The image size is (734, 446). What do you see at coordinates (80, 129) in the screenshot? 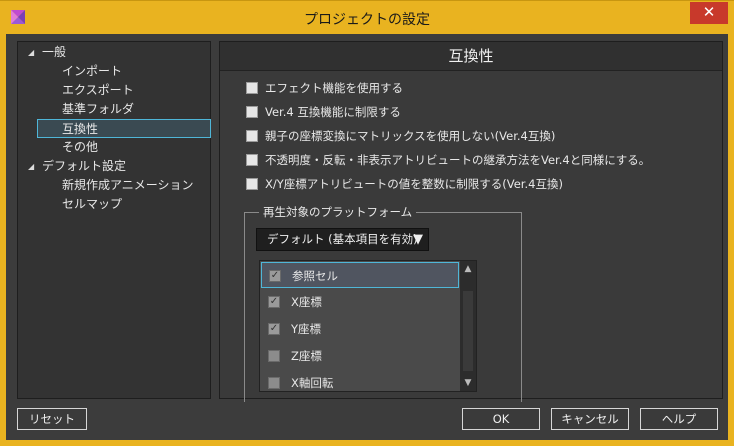
I see `tree-item-label: 互換性` at bounding box center [80, 129].